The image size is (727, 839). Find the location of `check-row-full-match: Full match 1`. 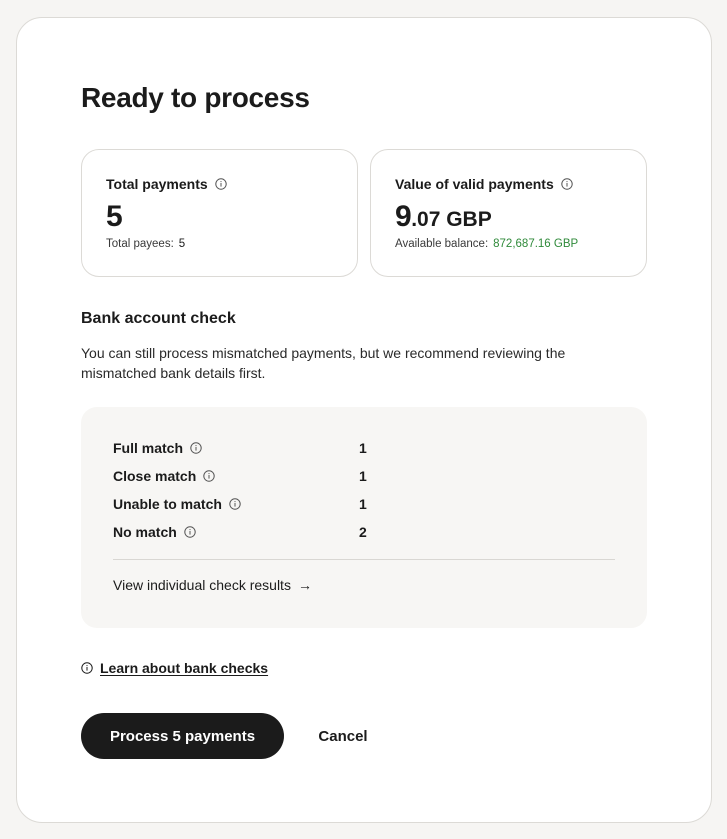

check-row-full-match: Full match 1 is located at coordinates (248, 448).